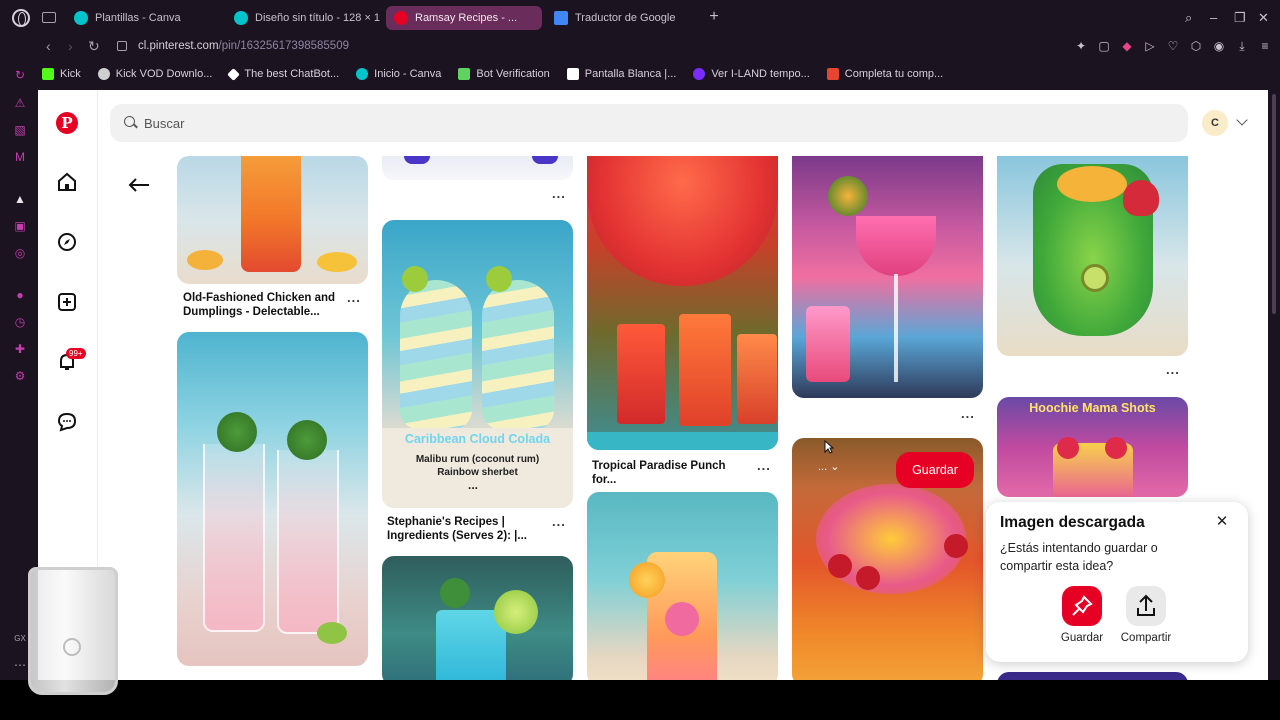 The image size is (1280, 720). I want to click on pin-tropical-punch, so click(682, 303).